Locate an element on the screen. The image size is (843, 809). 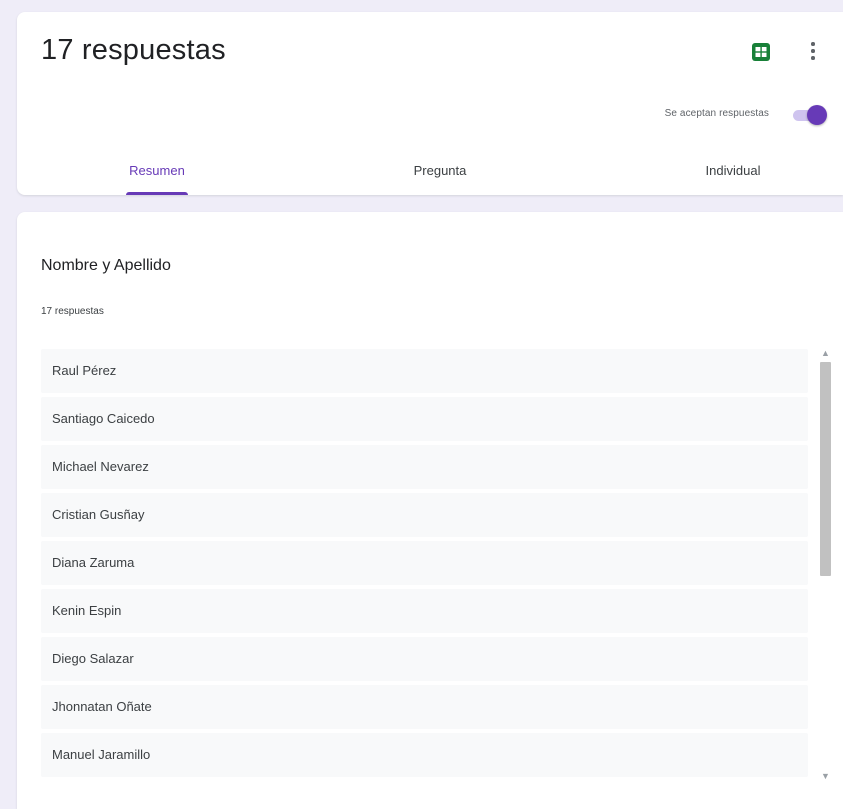
tab-individual: Individual is located at coordinates (733, 173).